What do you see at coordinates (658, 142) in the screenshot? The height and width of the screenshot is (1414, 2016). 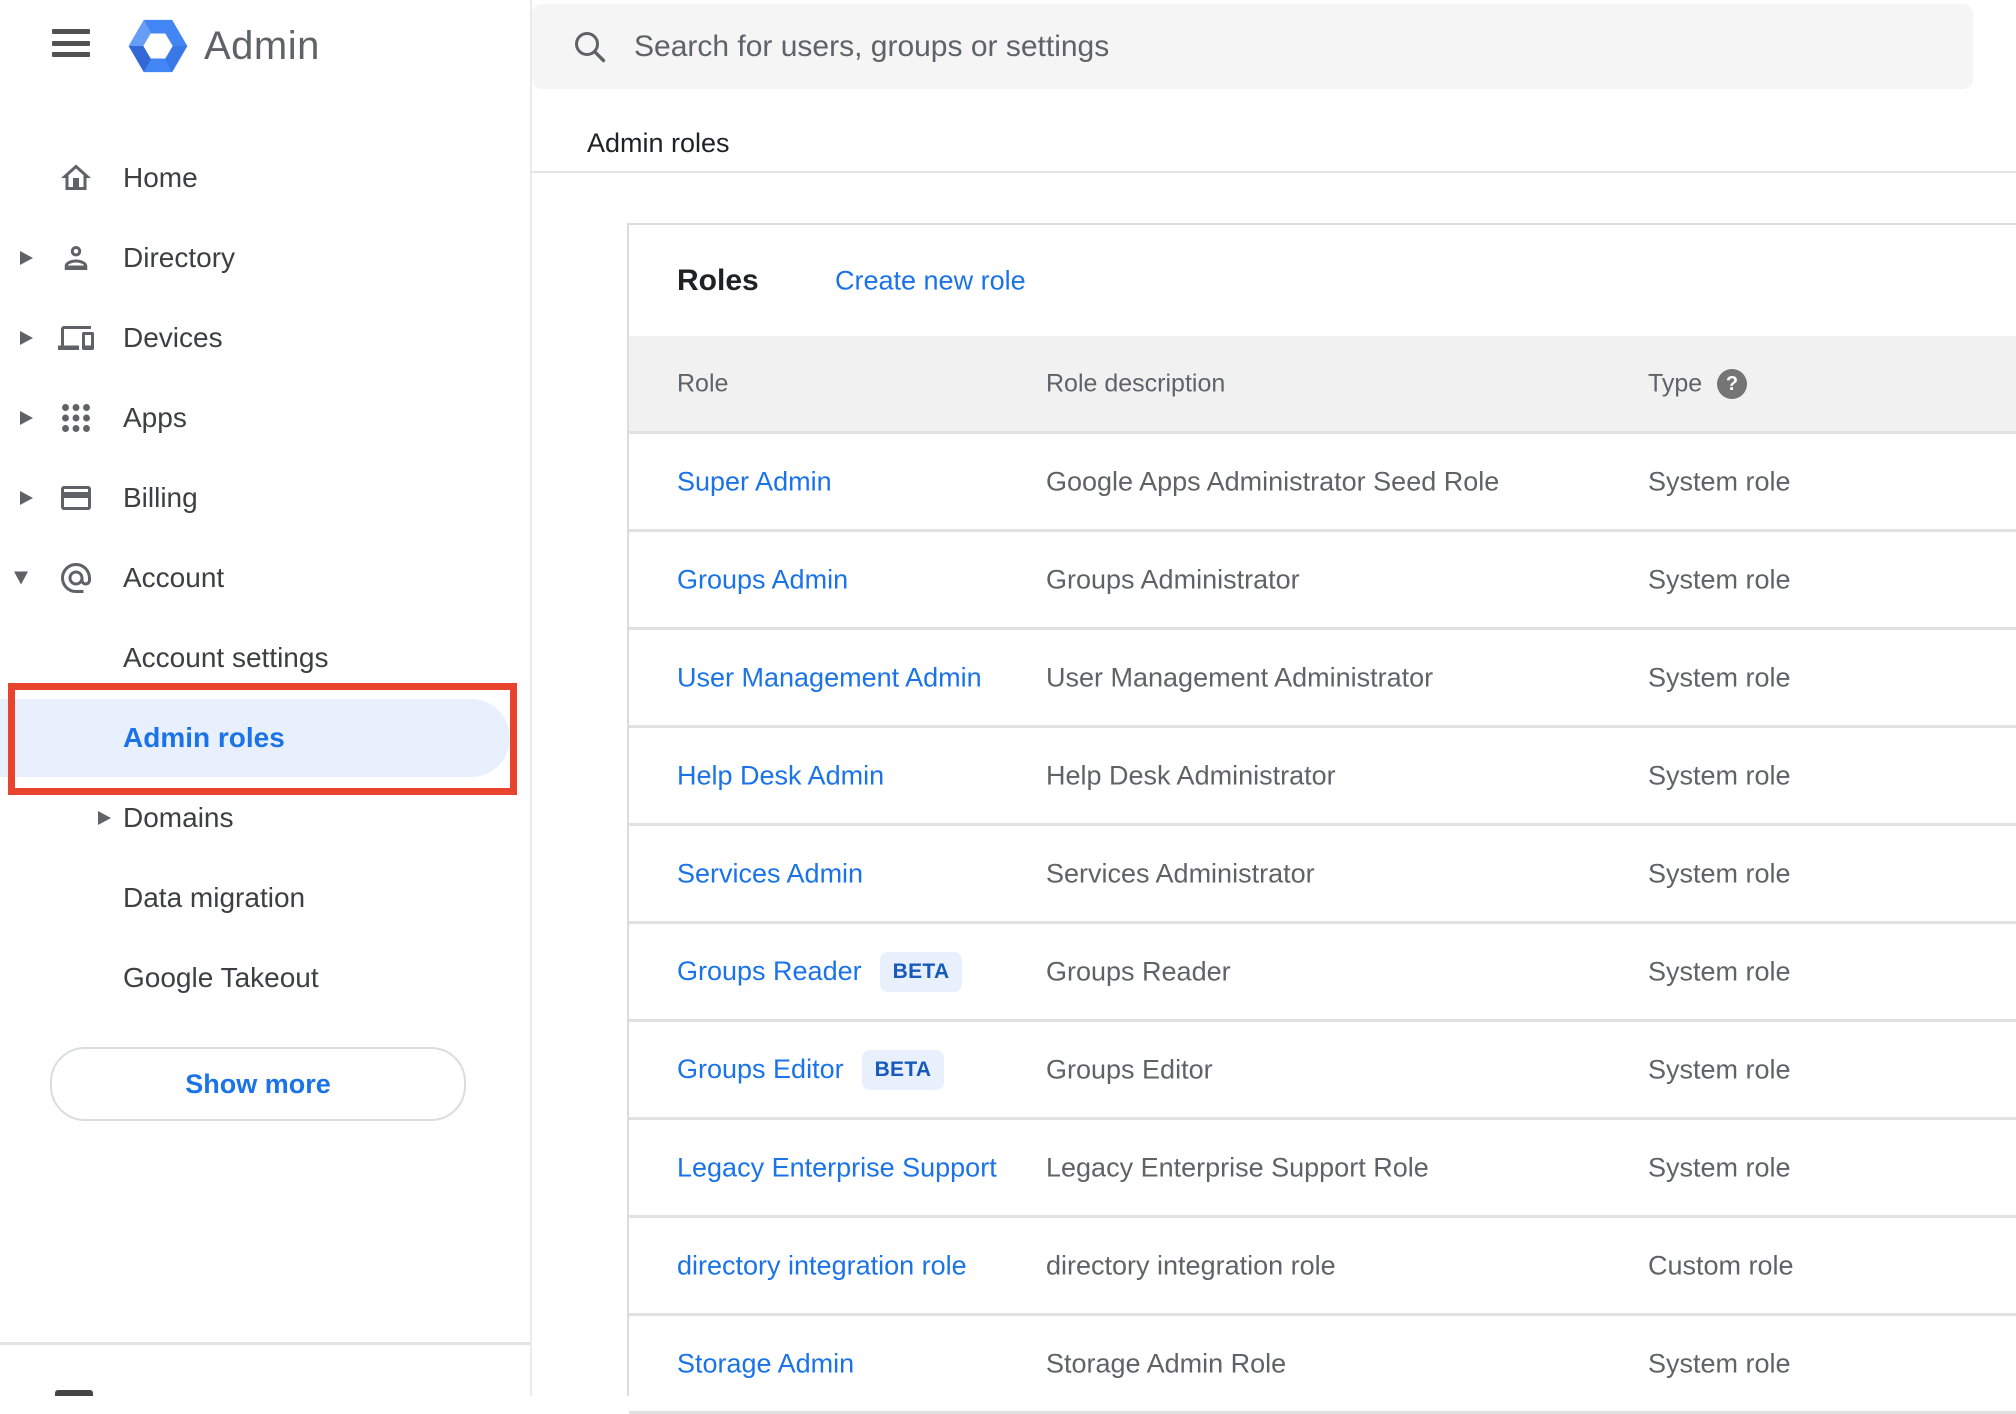 I see `breadcrumb: Admin roles` at bounding box center [658, 142].